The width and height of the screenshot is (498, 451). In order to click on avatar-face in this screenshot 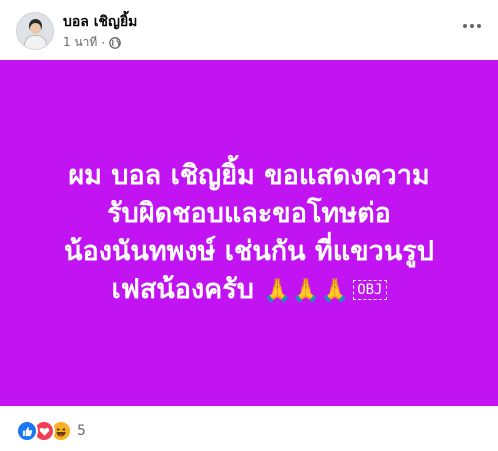, I will do `click(35, 28)`.